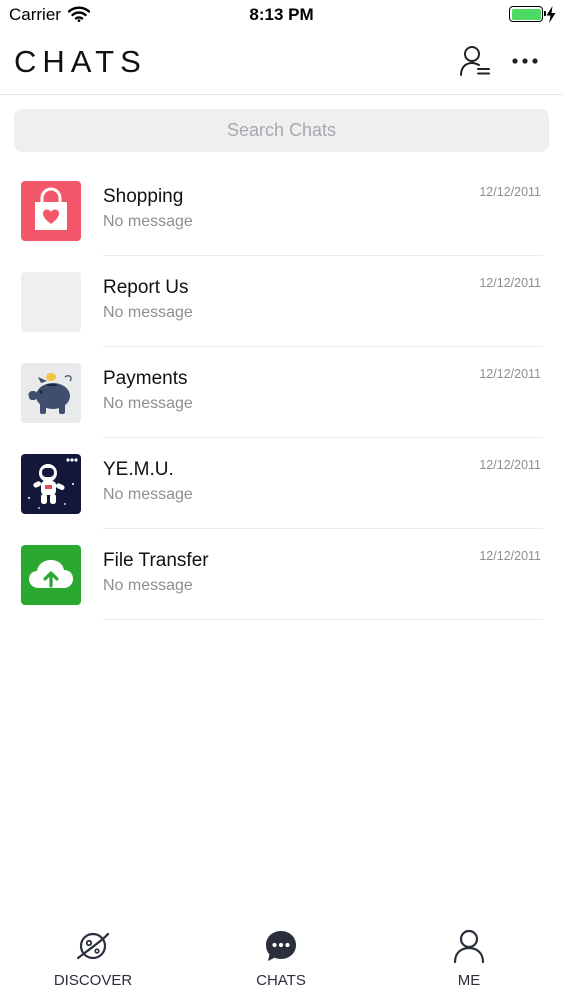 Image resolution: width=563 pixels, height=1000 pixels. What do you see at coordinates (93, 946) in the screenshot?
I see `planet-icon` at bounding box center [93, 946].